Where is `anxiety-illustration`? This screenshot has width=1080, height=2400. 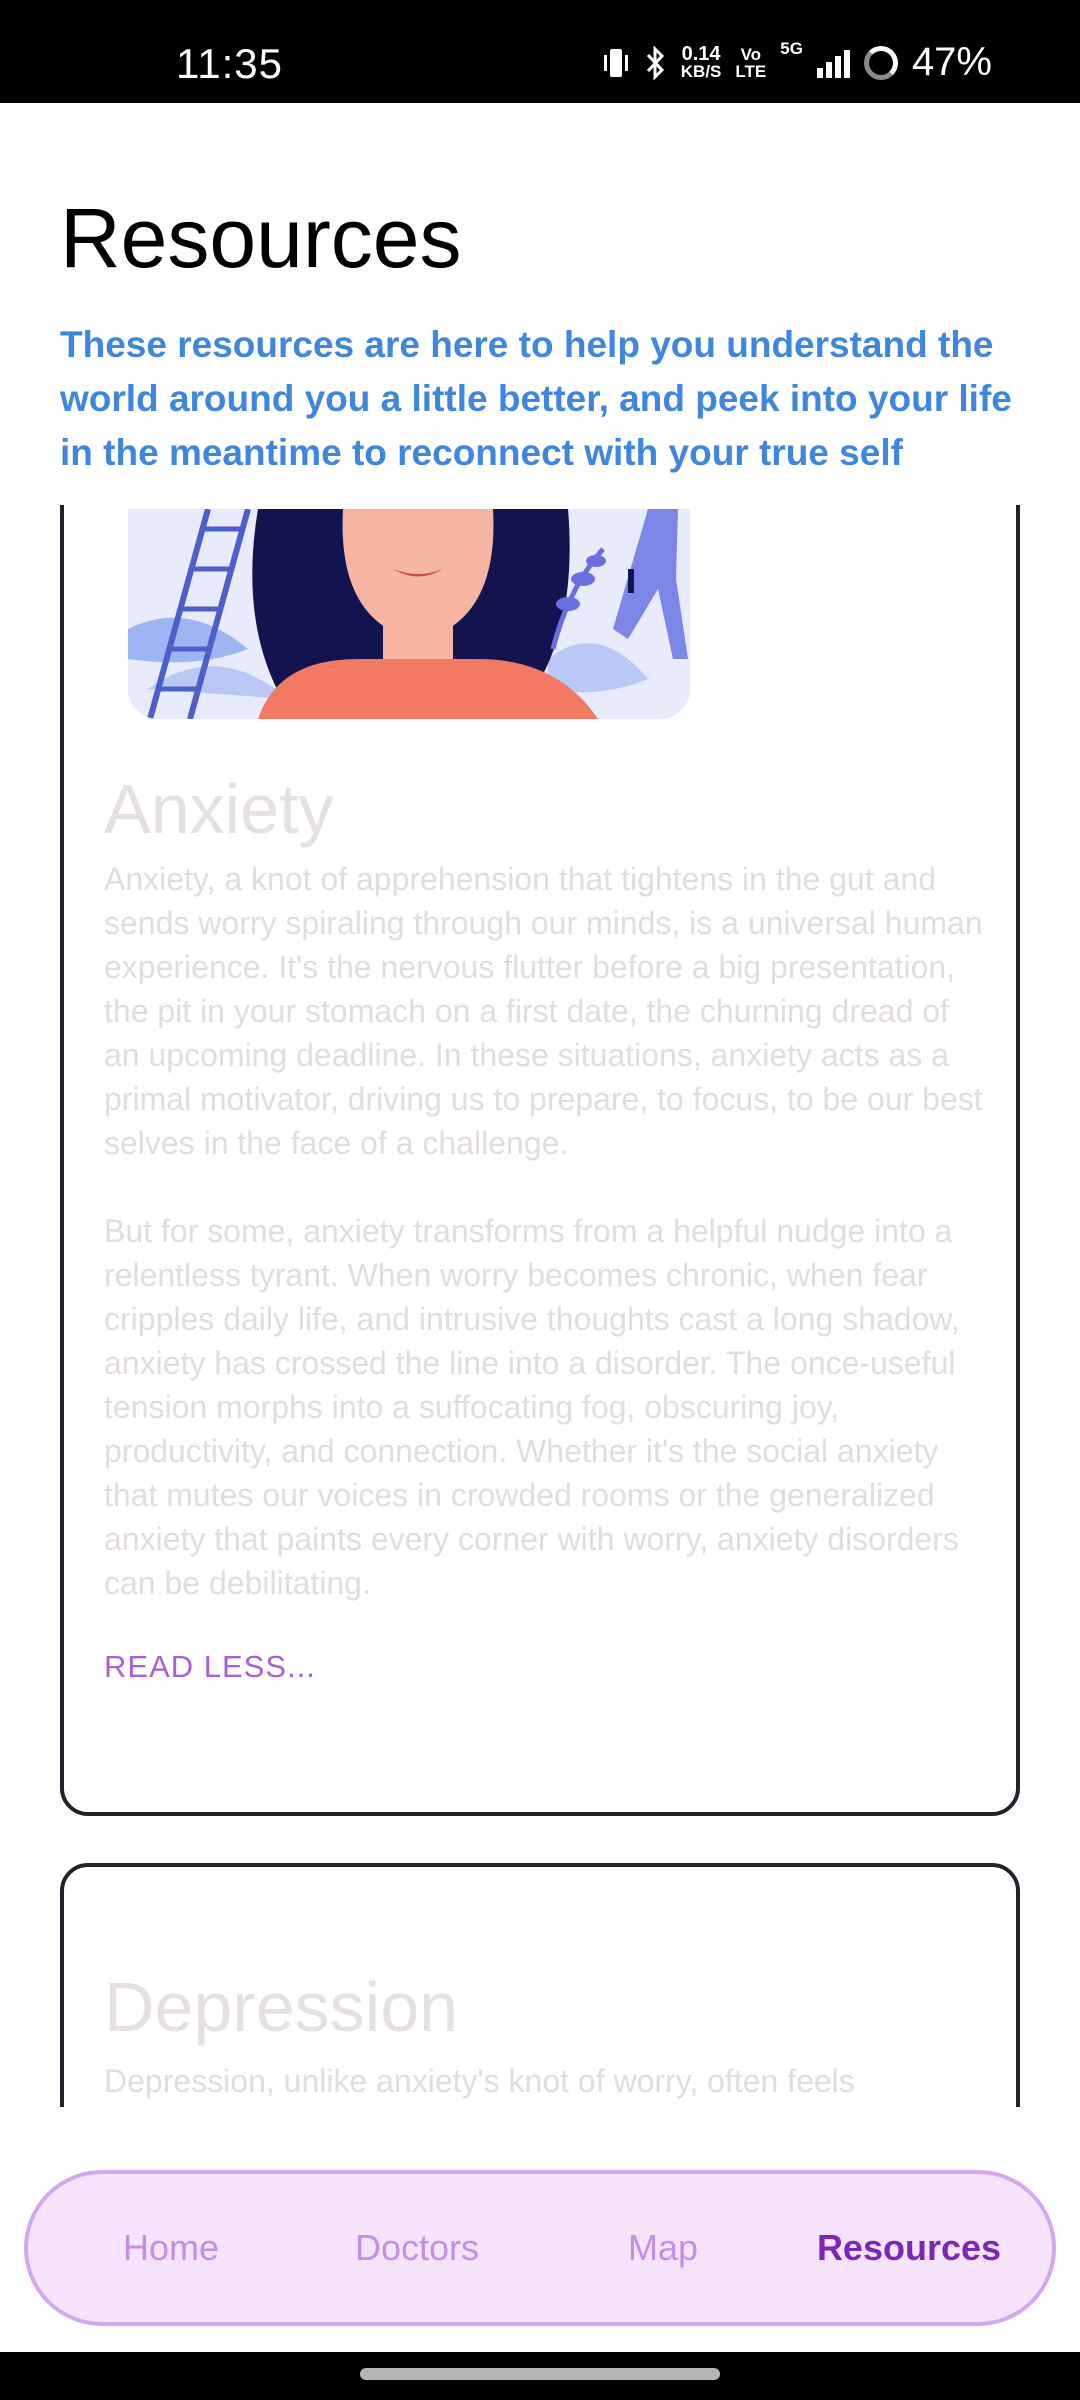
anxiety-illustration is located at coordinates (409, 614).